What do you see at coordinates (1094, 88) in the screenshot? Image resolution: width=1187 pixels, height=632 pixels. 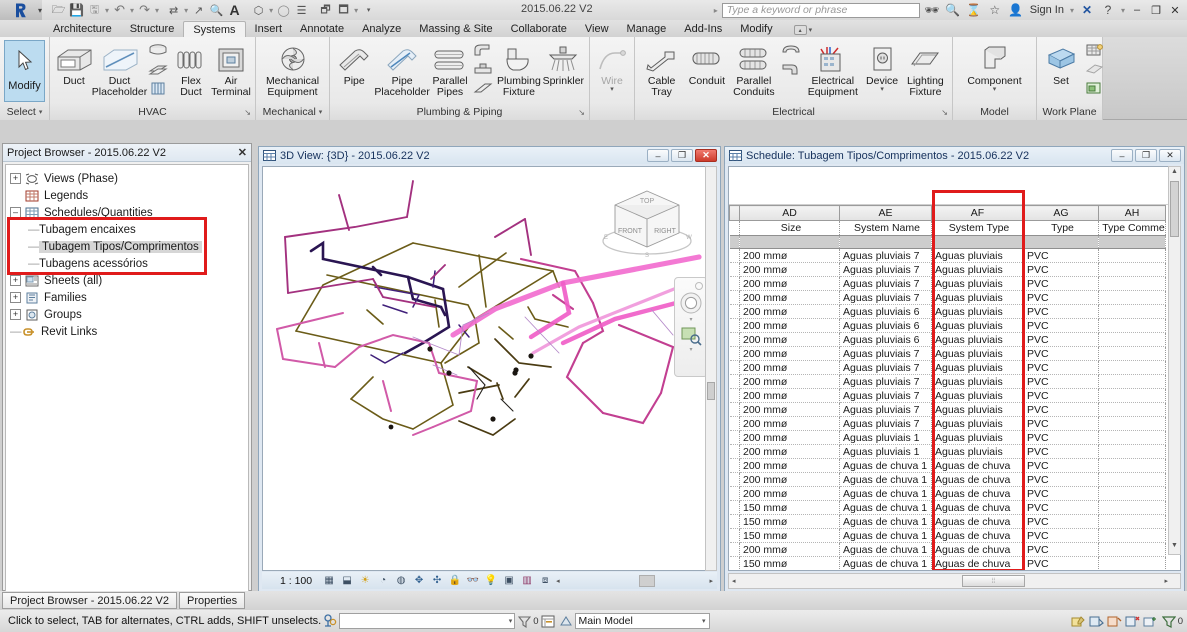 I see `ref-plane-icon` at bounding box center [1094, 88].